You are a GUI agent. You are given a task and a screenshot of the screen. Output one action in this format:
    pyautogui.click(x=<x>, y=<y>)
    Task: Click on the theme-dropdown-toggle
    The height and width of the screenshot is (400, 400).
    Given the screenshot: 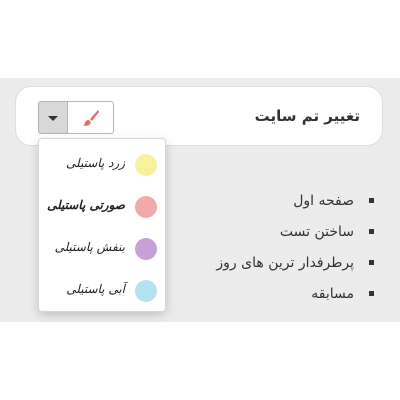 What is the action you would take?
    pyautogui.click(x=53, y=117)
    